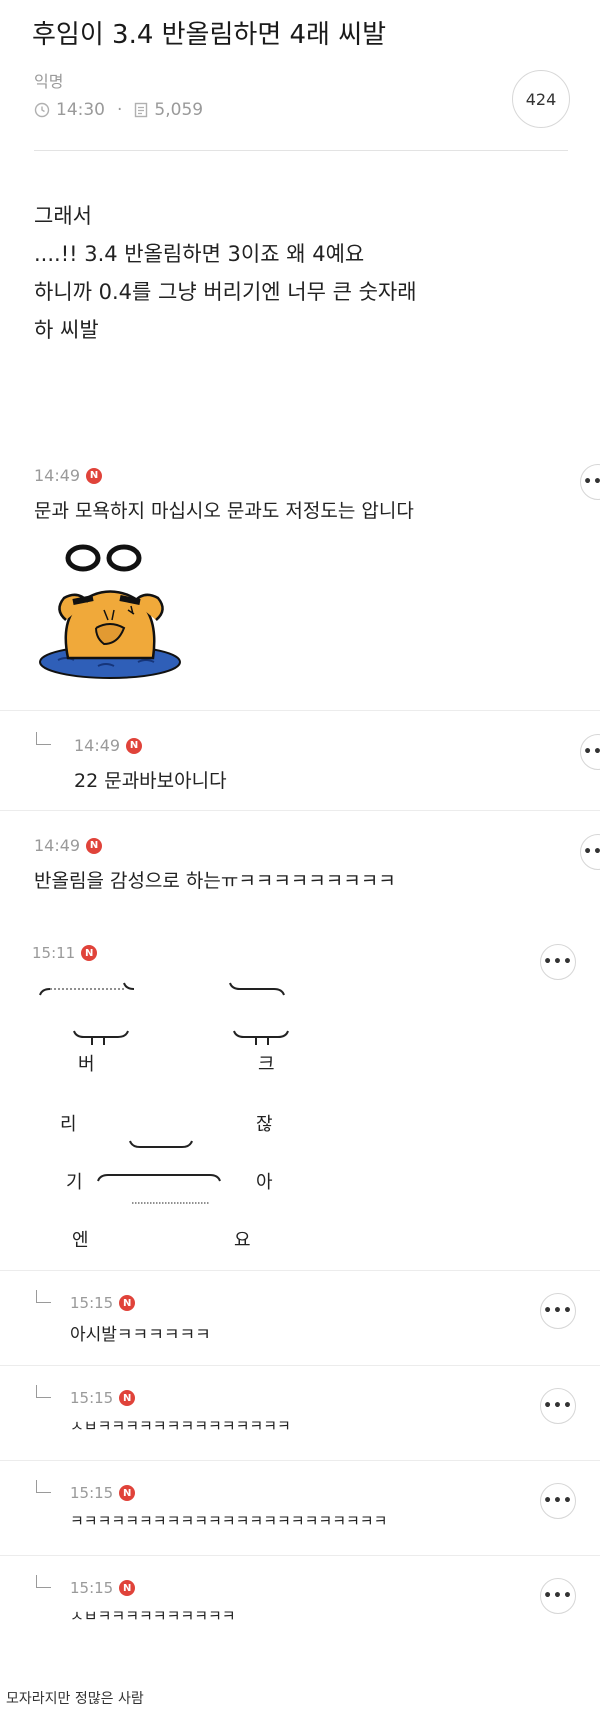 This screenshot has height=1713, width=600. Describe the element at coordinates (54, 953) in the screenshot. I see `comment-time-text: 15:11` at that location.